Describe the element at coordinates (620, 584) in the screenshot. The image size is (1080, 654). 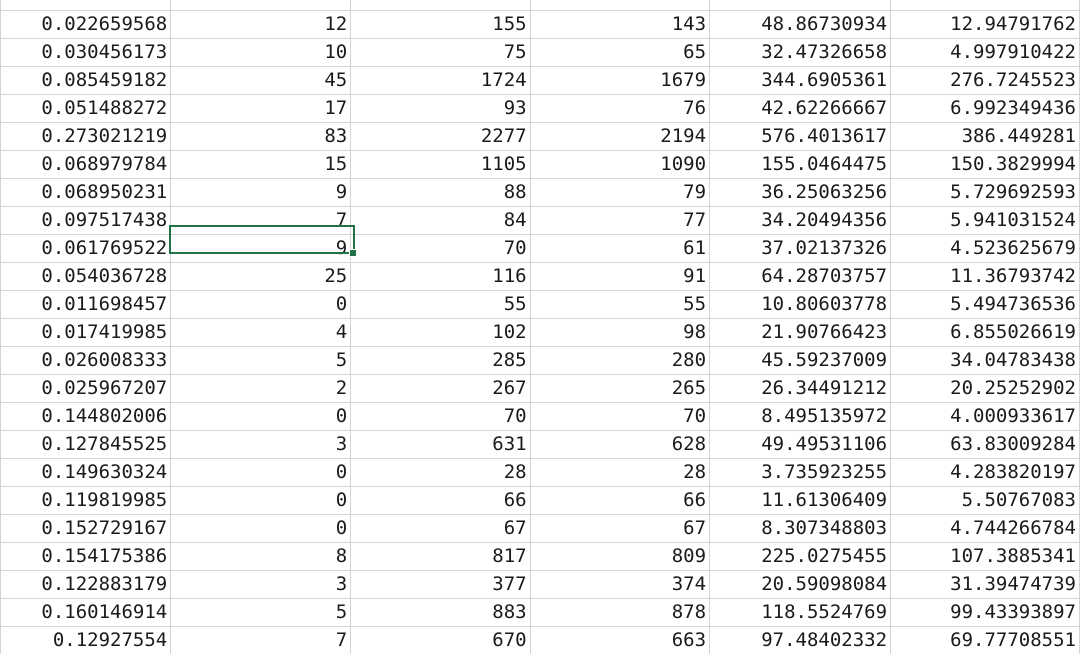
I see `sheet-cell: 374` at that location.